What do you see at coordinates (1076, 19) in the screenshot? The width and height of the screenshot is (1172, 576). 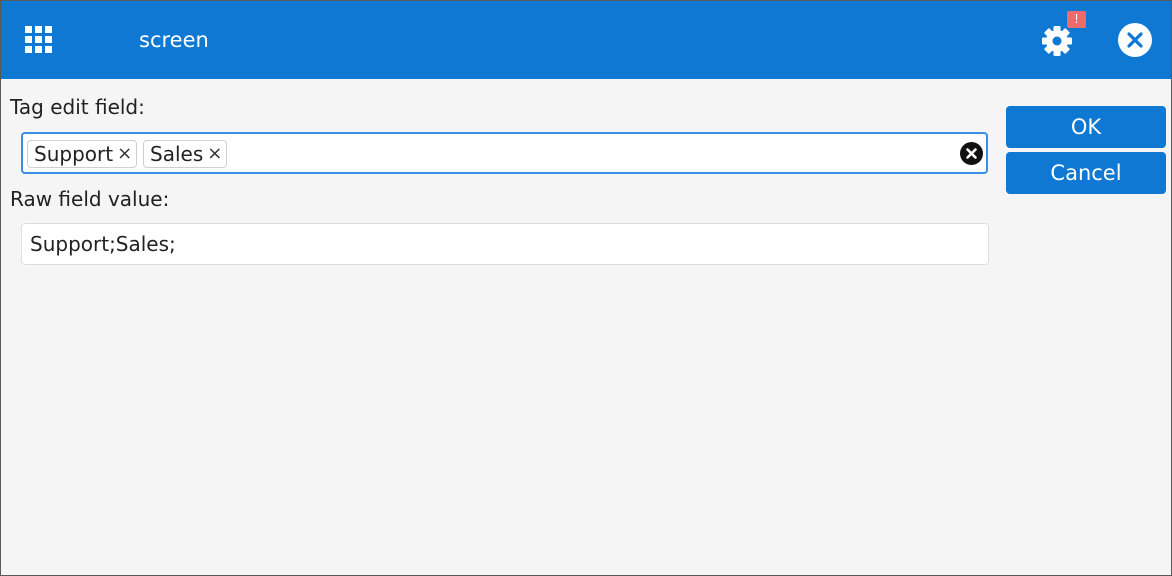 I see `notification-badge: !` at bounding box center [1076, 19].